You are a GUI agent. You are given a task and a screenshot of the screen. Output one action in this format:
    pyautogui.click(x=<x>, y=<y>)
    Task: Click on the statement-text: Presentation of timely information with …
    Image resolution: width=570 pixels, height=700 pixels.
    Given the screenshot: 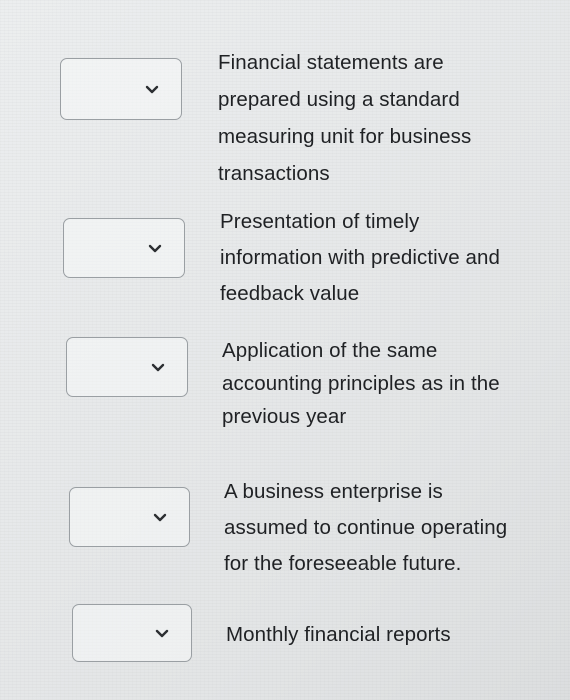 What is the action you would take?
    pyautogui.click(x=360, y=257)
    